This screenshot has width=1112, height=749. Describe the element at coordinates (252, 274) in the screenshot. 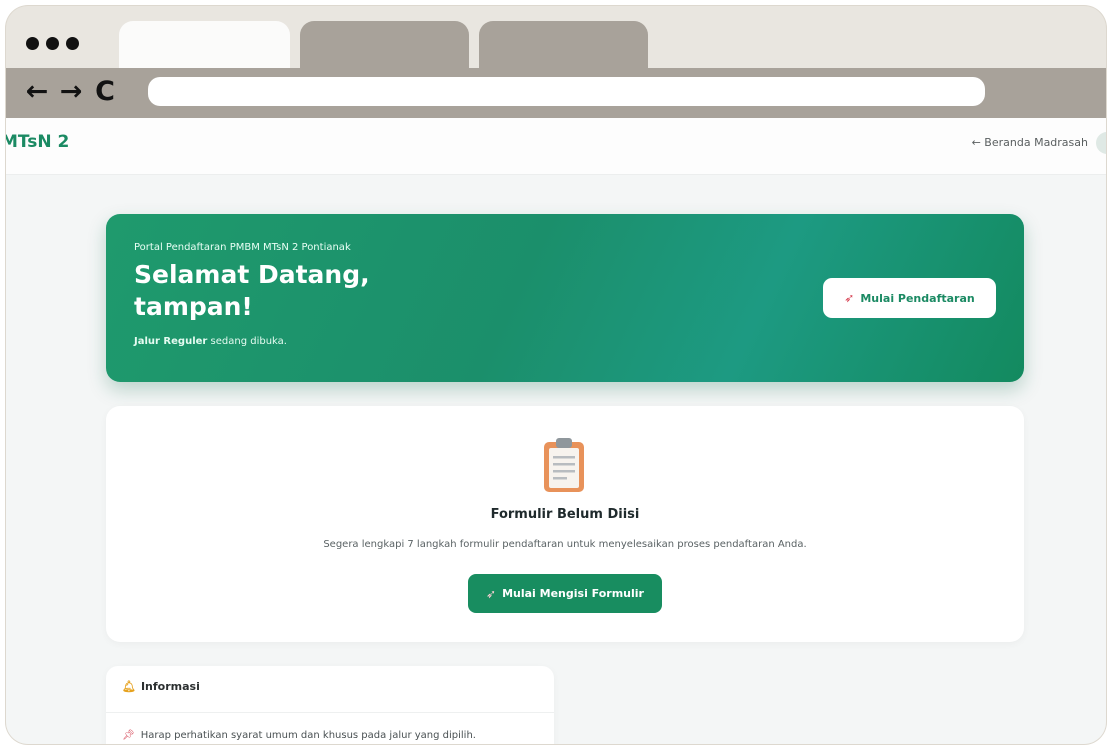

I see `welcome-line-1: Selamat Datang,` at that location.